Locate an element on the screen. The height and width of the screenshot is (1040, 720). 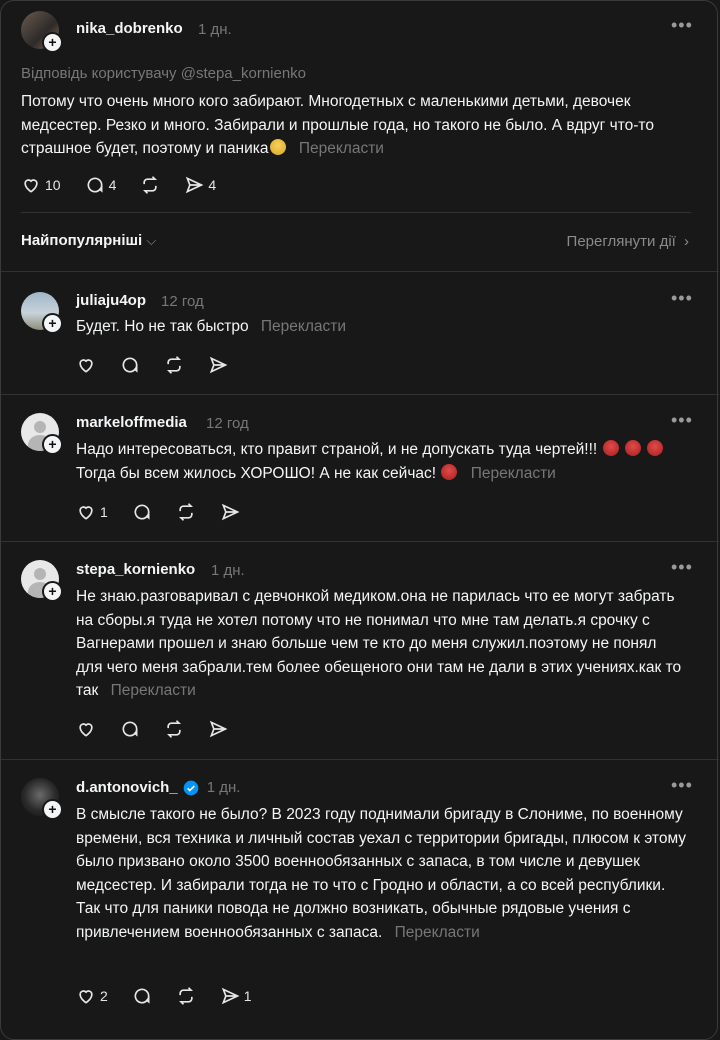
like-button: 10 is located at coordinates (41, 185).